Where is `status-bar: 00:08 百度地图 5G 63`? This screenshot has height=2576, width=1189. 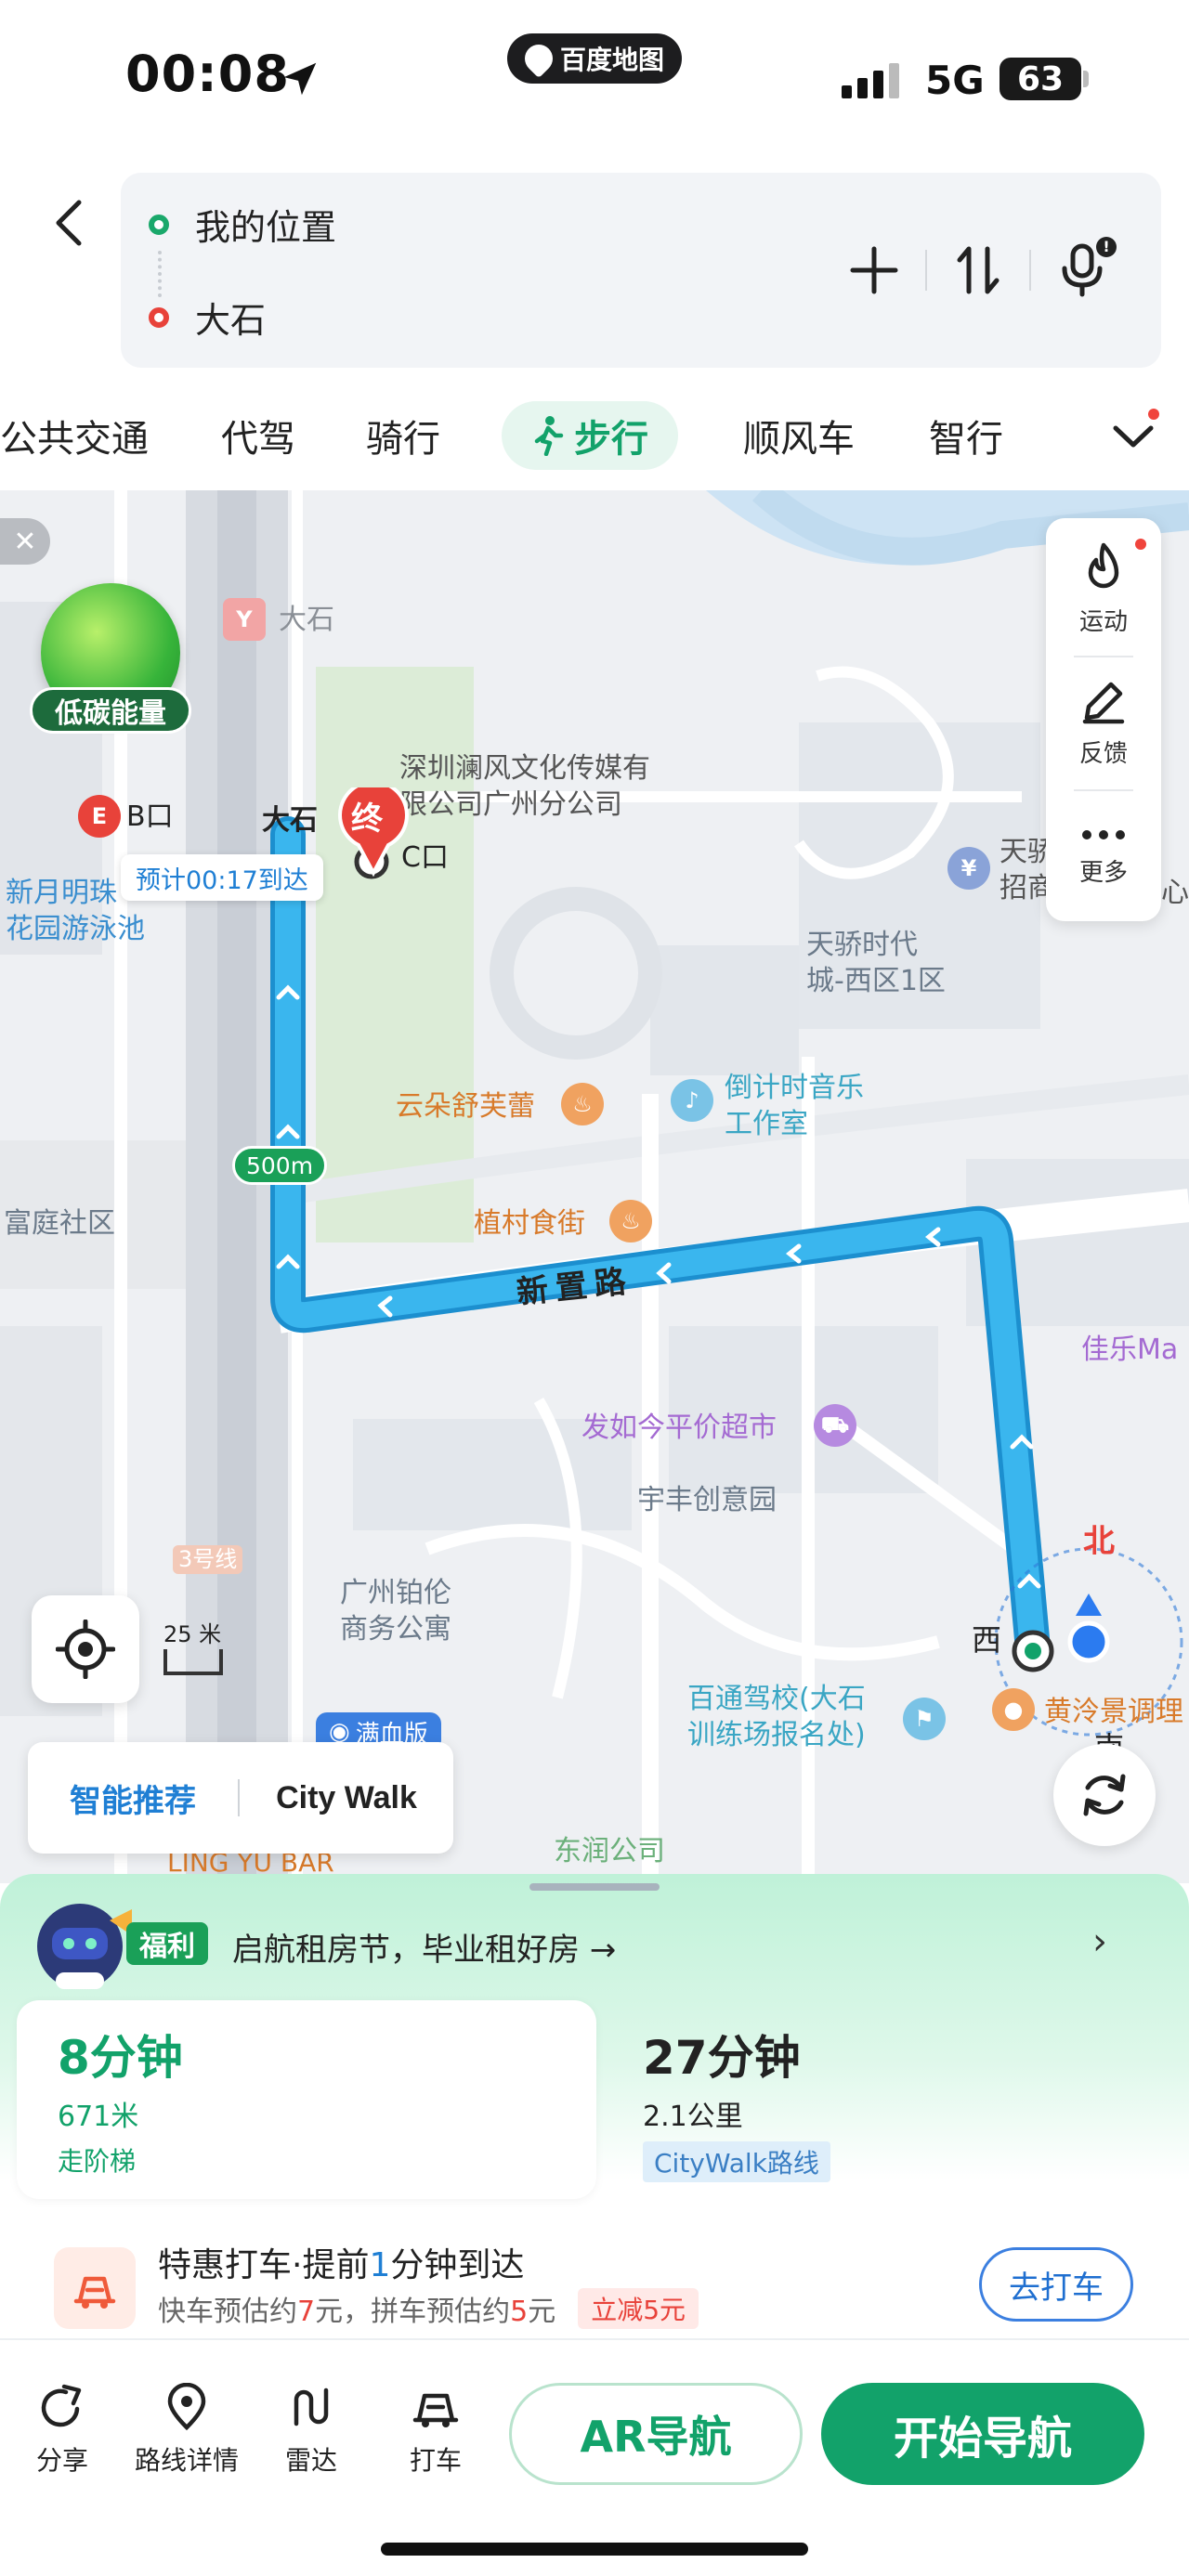
status-bar: 00:08 百度地图 5G 63 is located at coordinates (594, 79).